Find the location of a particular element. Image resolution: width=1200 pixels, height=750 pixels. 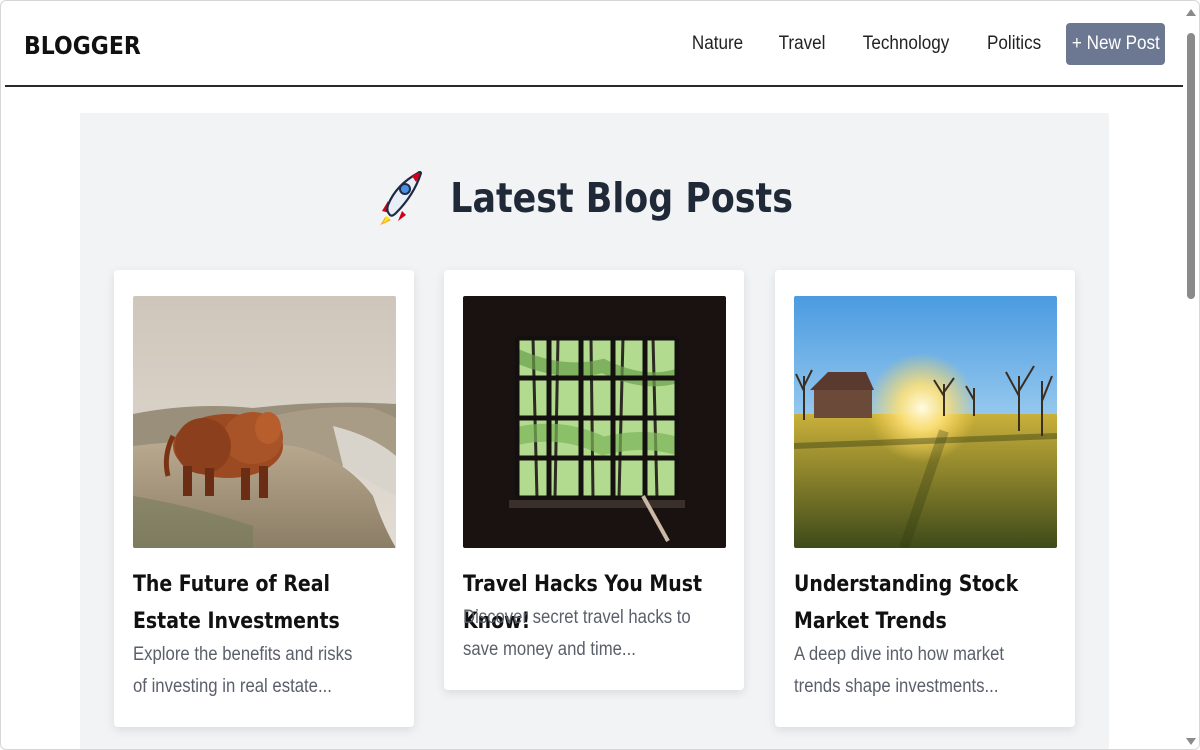

highland-cow-coast-photo is located at coordinates (264, 422).